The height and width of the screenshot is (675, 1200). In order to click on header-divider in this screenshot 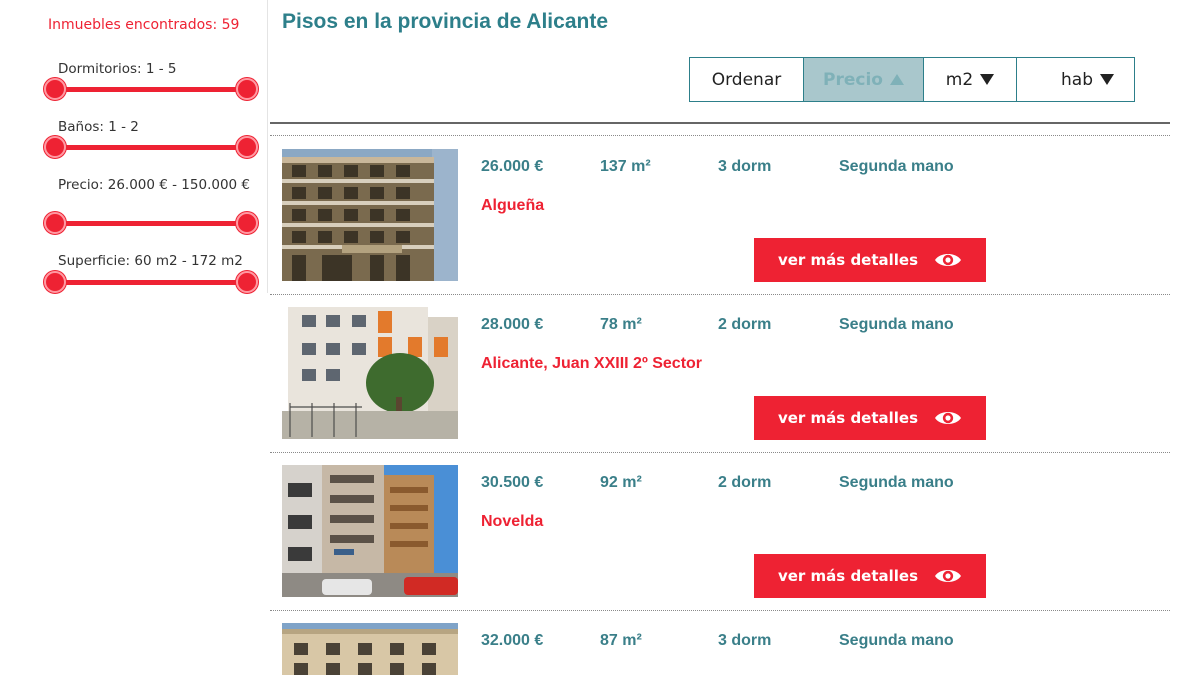, I will do `click(720, 123)`.